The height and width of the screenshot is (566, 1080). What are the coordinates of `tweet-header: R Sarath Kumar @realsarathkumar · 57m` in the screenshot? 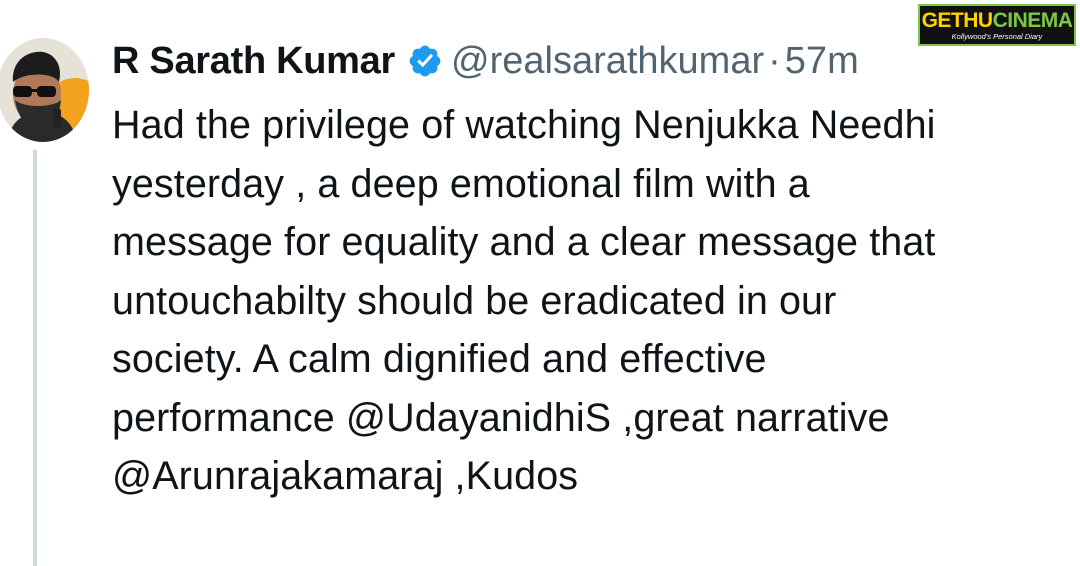 It's located at (485, 61).